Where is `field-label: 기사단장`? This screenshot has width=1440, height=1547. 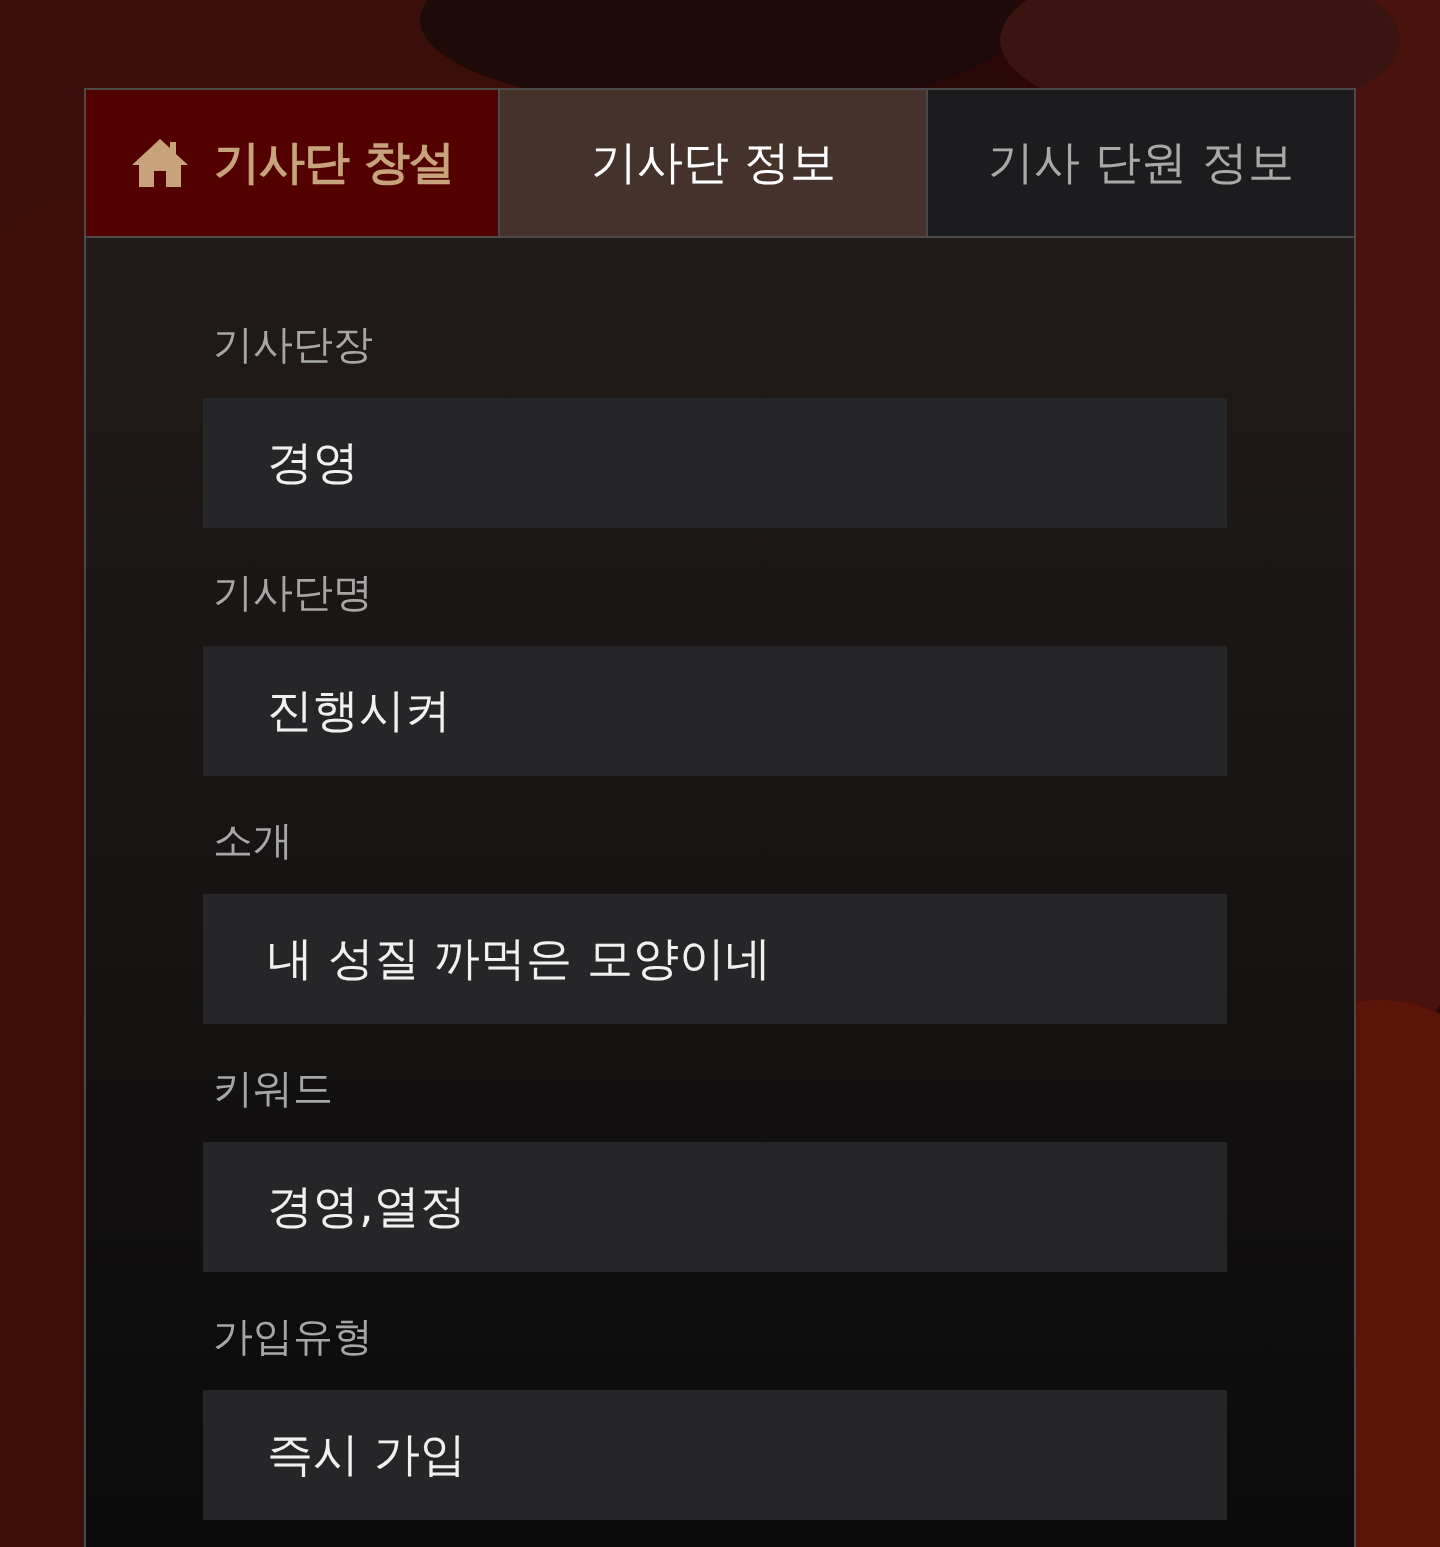 field-label: 기사단장 is located at coordinates (293, 344).